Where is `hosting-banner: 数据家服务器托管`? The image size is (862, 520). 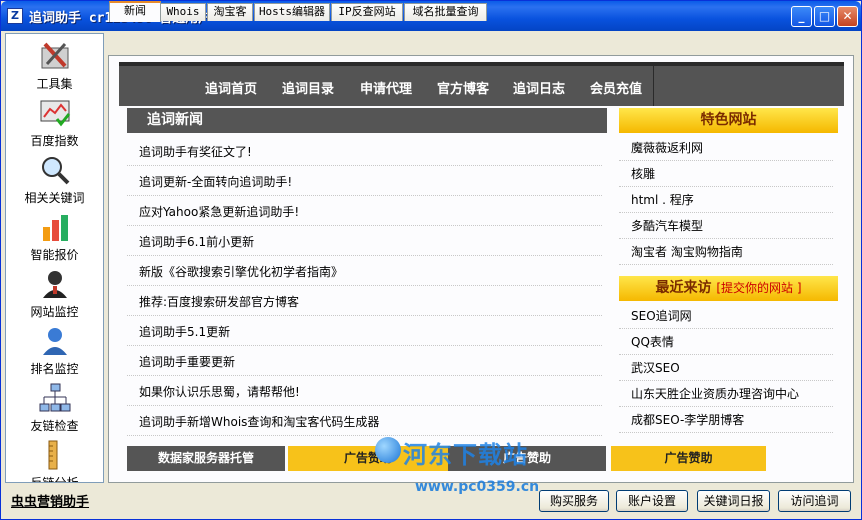 hosting-banner: 数据家服务器托管 is located at coordinates (206, 458).